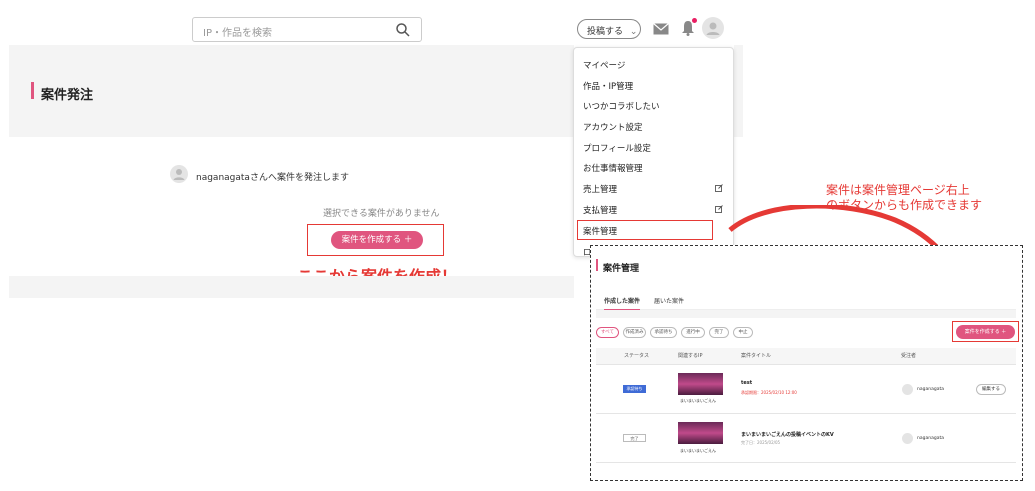 The height and width of the screenshot is (491, 1035). What do you see at coordinates (375, 240) in the screenshot?
I see `highlight-box-create` at bounding box center [375, 240].